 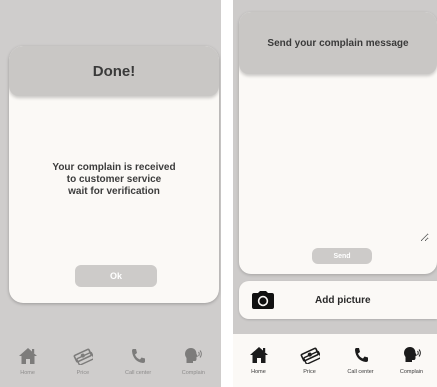 I want to click on dialog-message-line: wait for verification, so click(x=114, y=191).